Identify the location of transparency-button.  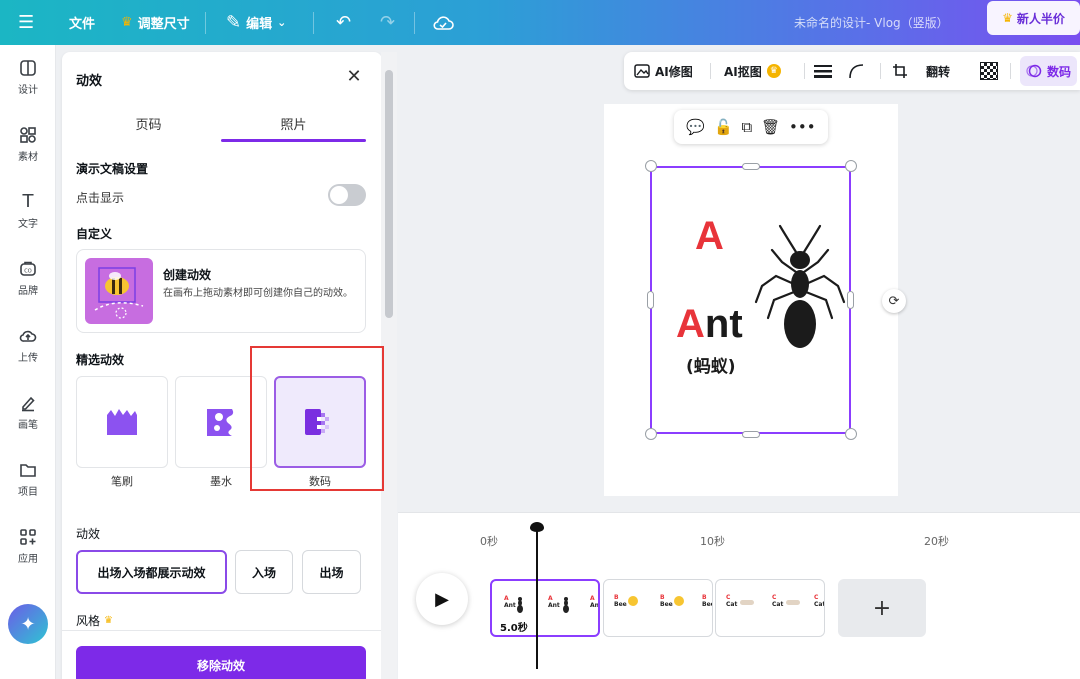
(989, 71).